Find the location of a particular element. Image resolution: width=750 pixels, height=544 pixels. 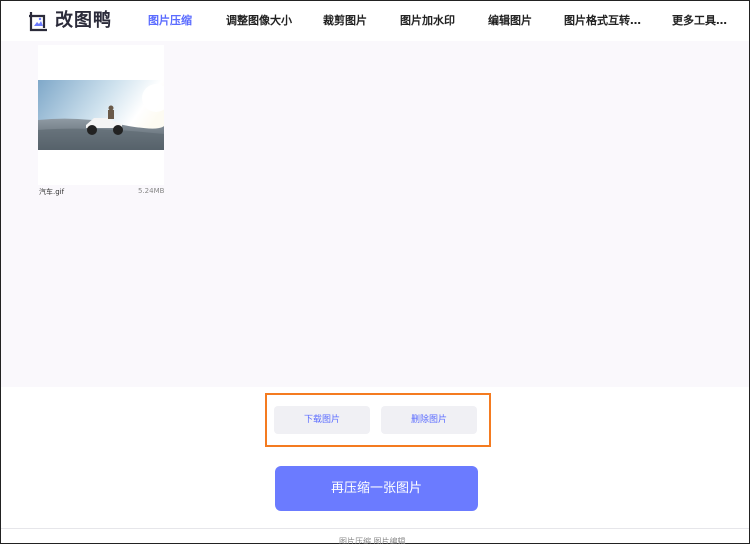

file-name: 汽车.gif is located at coordinates (52, 192).